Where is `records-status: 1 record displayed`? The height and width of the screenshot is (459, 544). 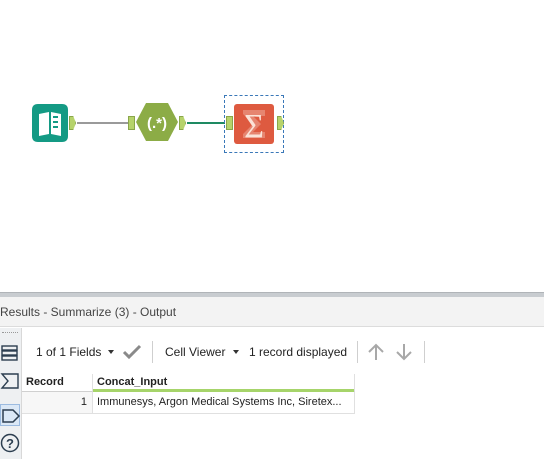 records-status: 1 record displayed is located at coordinates (298, 352).